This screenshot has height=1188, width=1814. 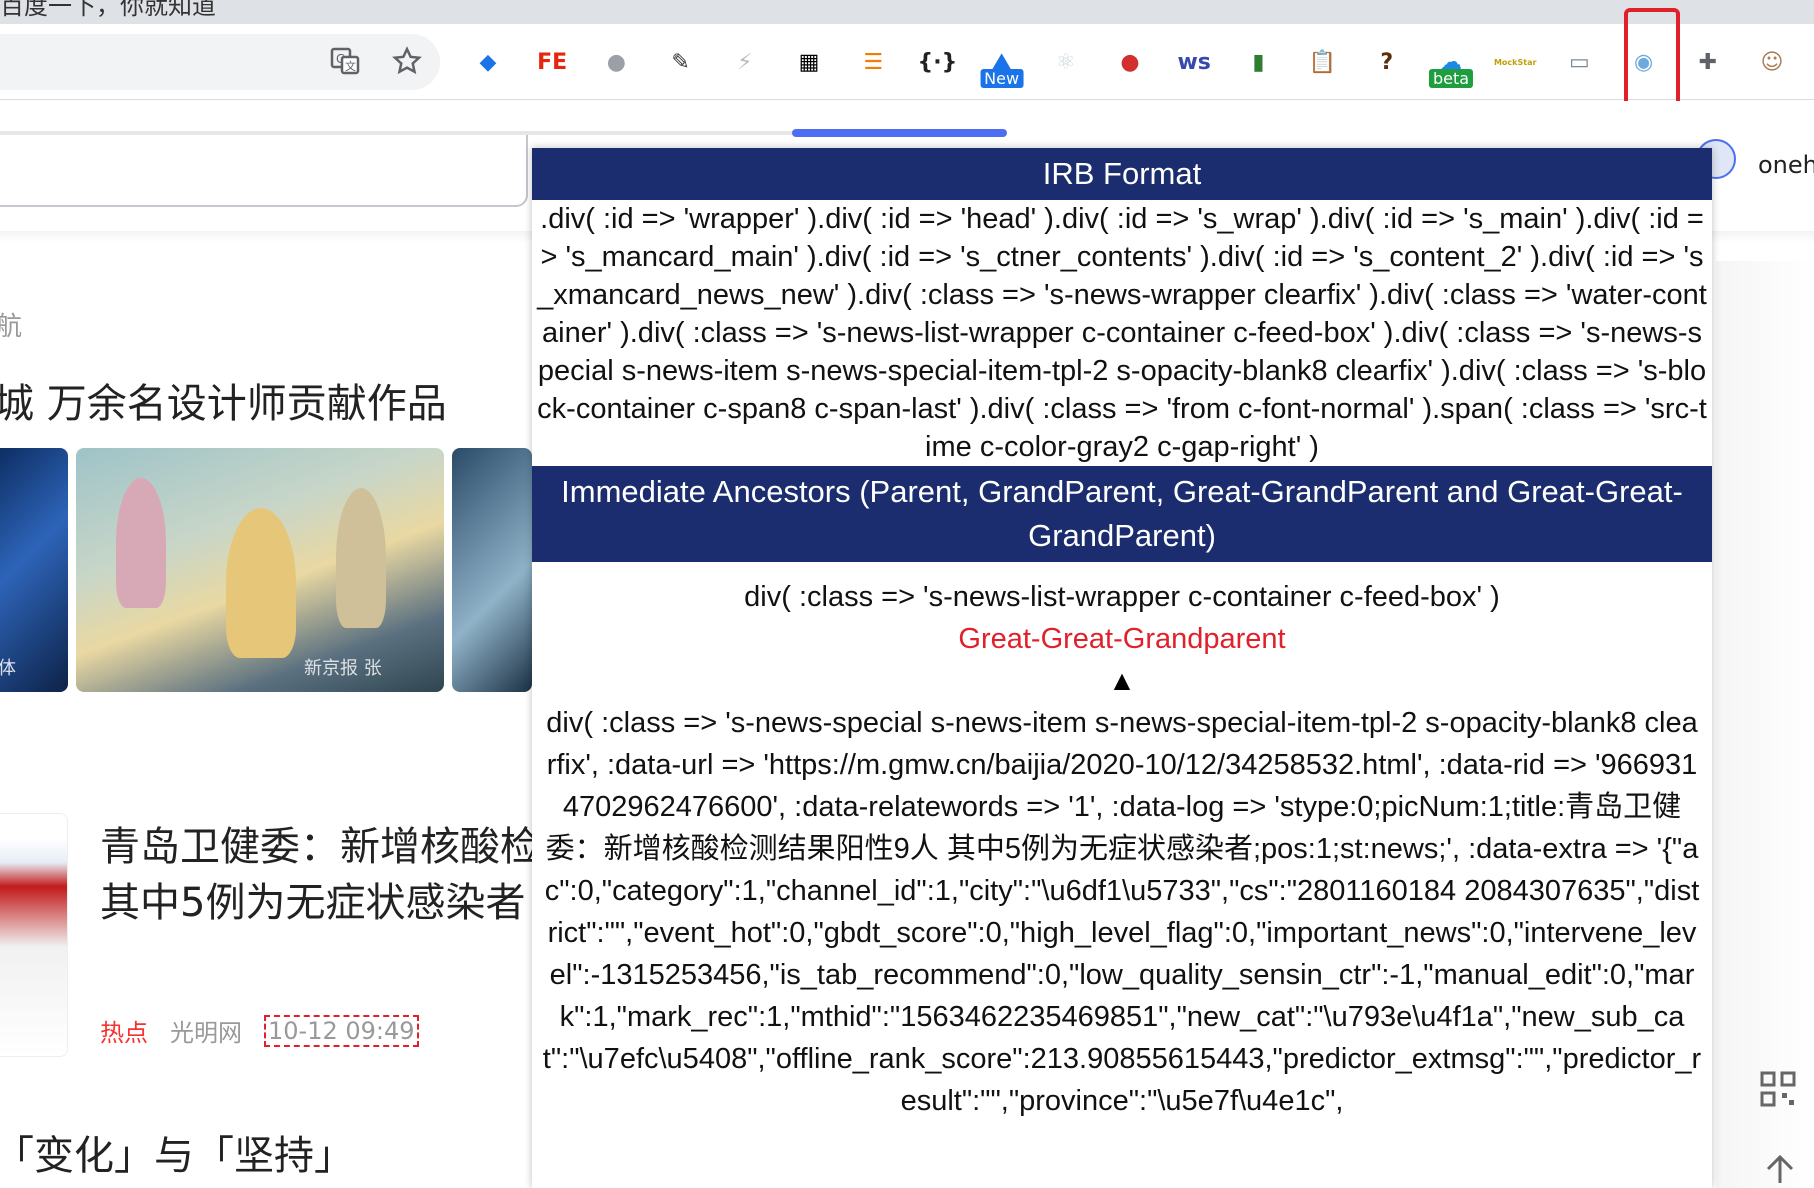 I want to click on up-arrow-icon: ▲, so click(x=1122, y=680).